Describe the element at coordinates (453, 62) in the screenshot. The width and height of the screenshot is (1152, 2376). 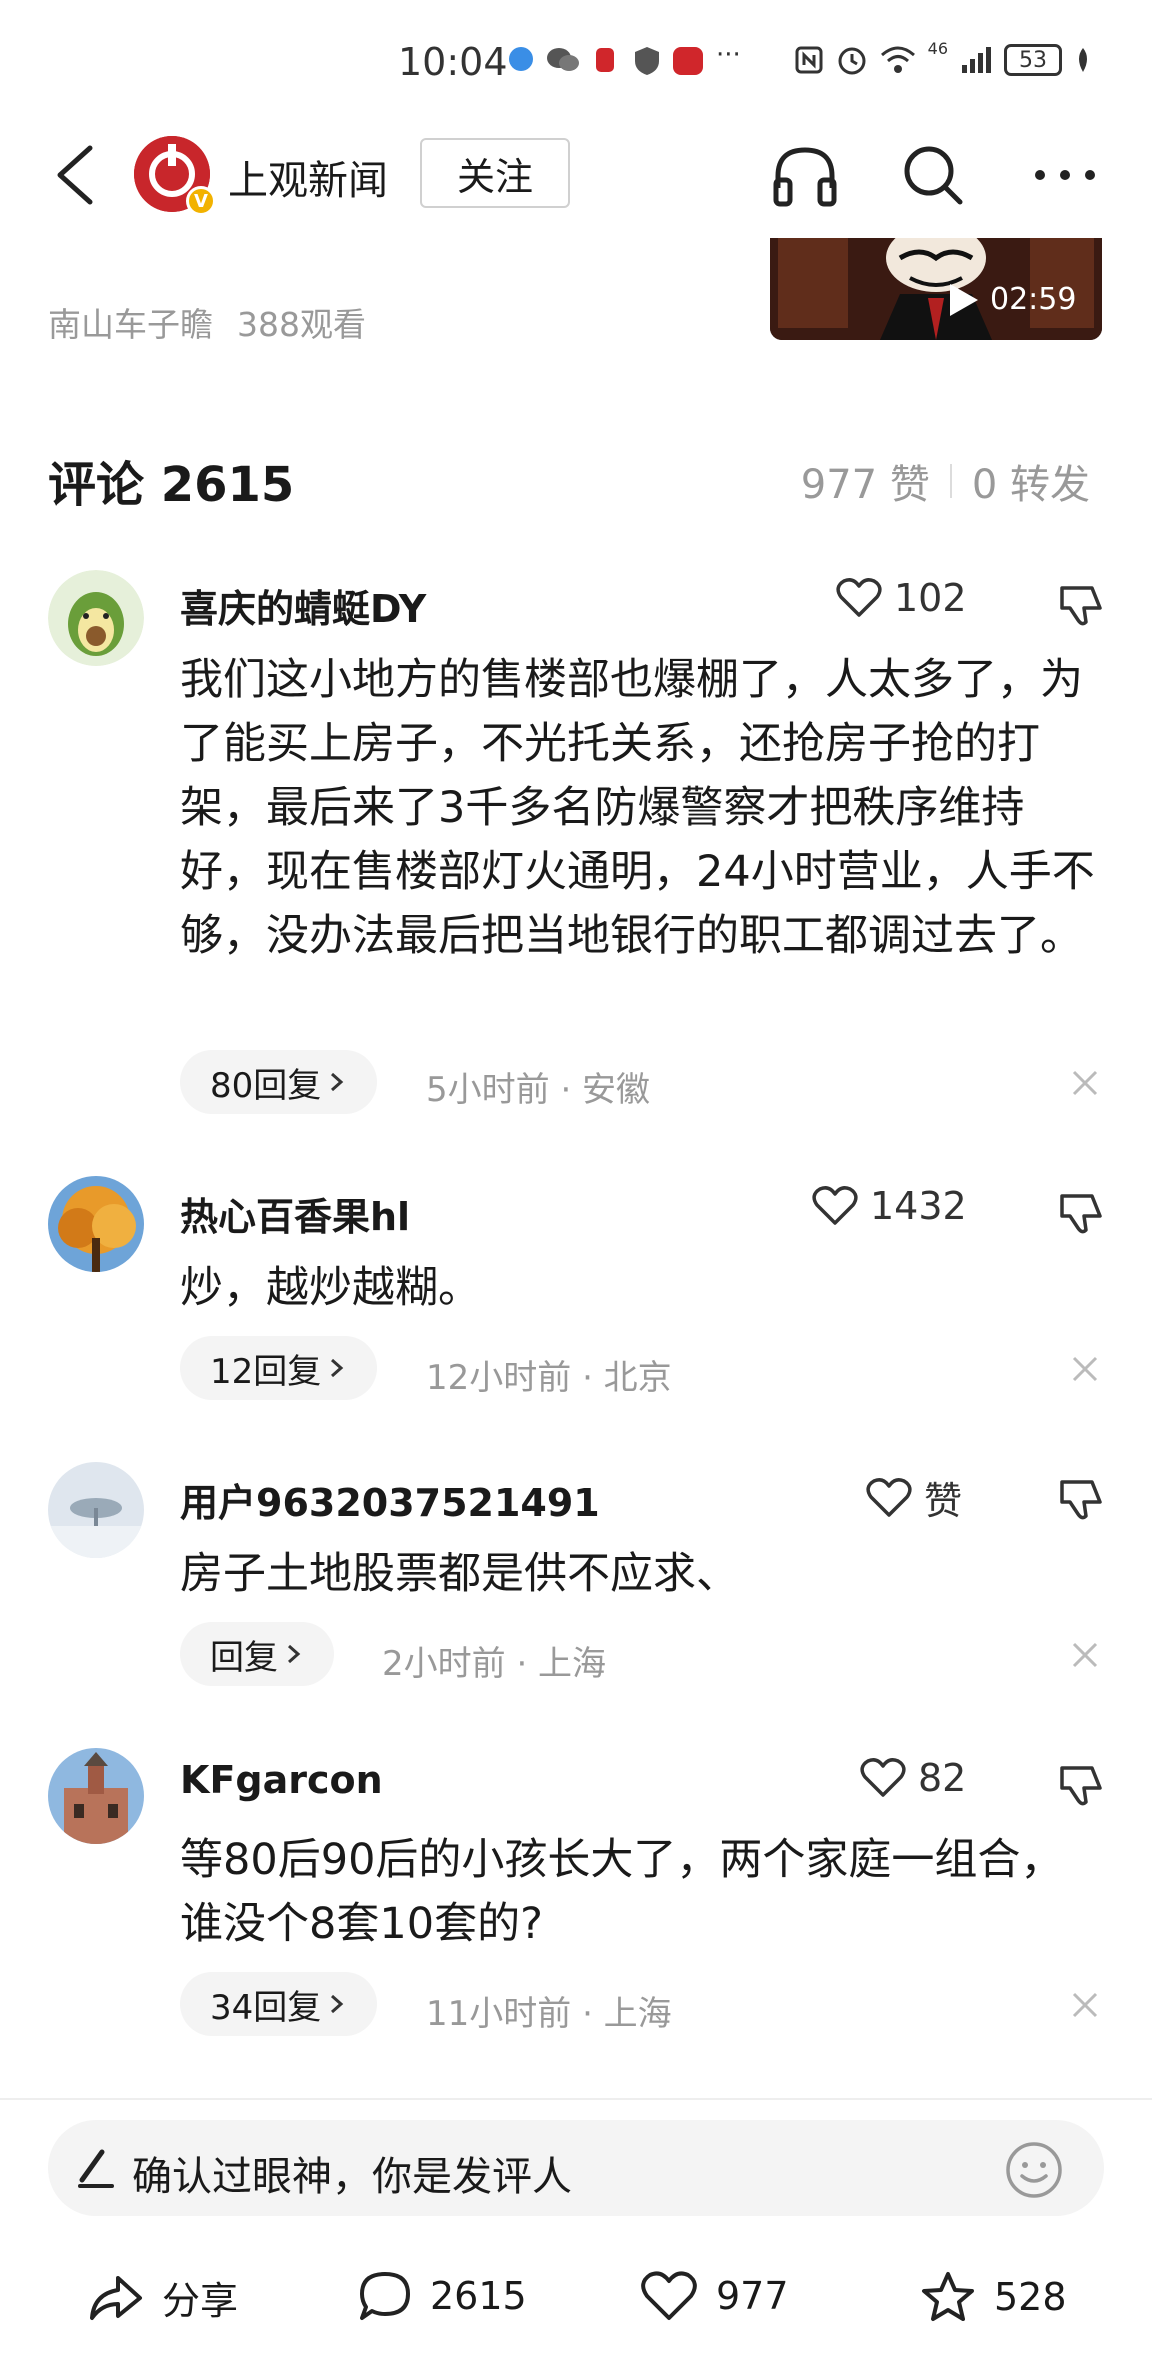
I see `status-time: 10:04` at that location.